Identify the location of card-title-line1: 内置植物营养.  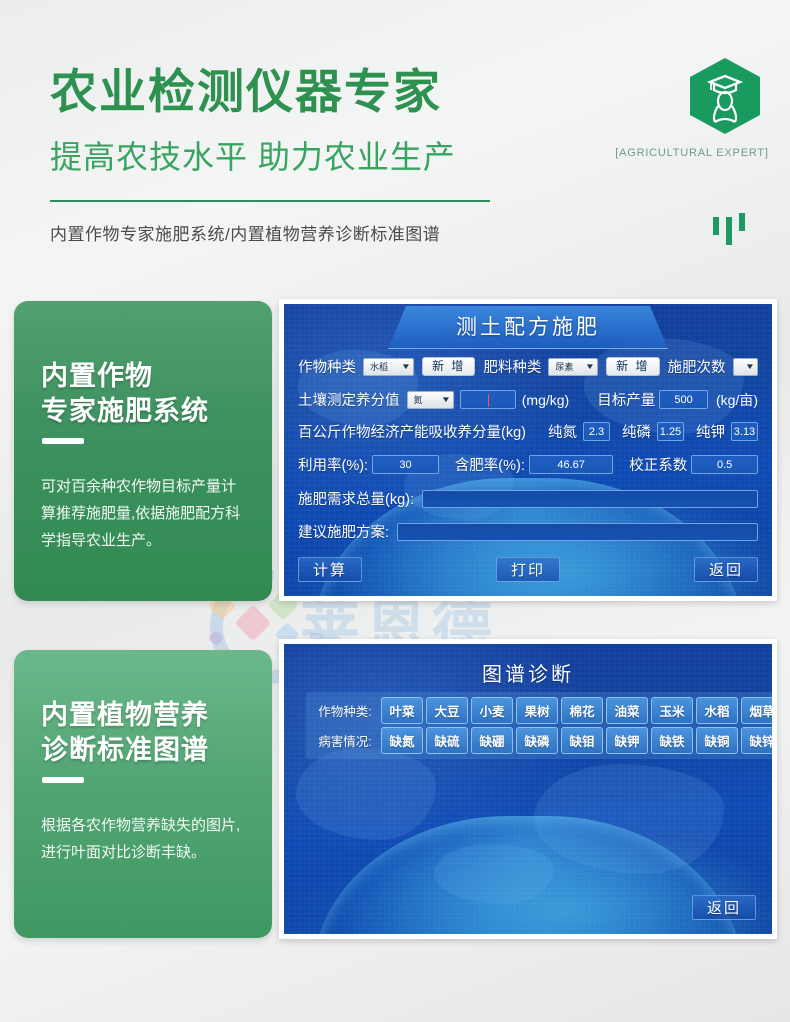
(125, 715).